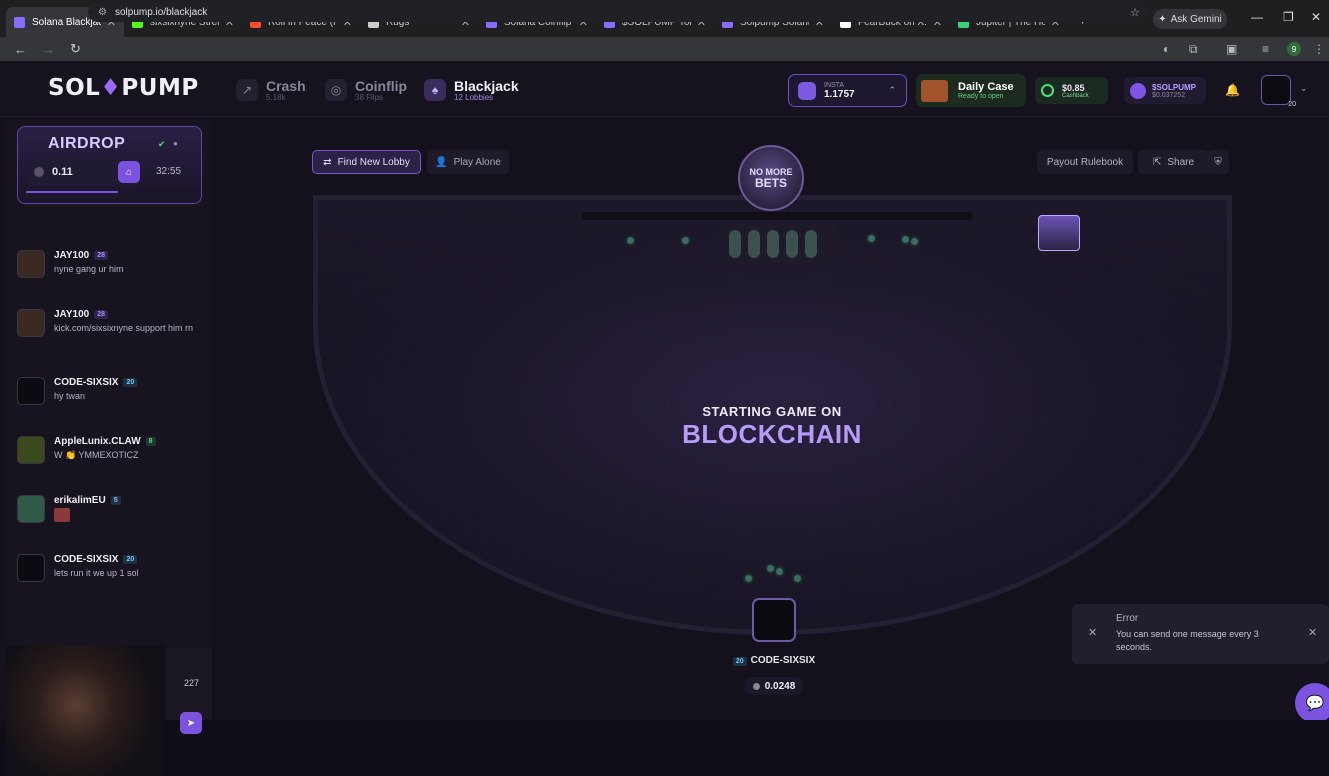 This screenshot has height=776, width=1329. I want to click on browser-menu-icon: ⋮, so click(1319, 49).